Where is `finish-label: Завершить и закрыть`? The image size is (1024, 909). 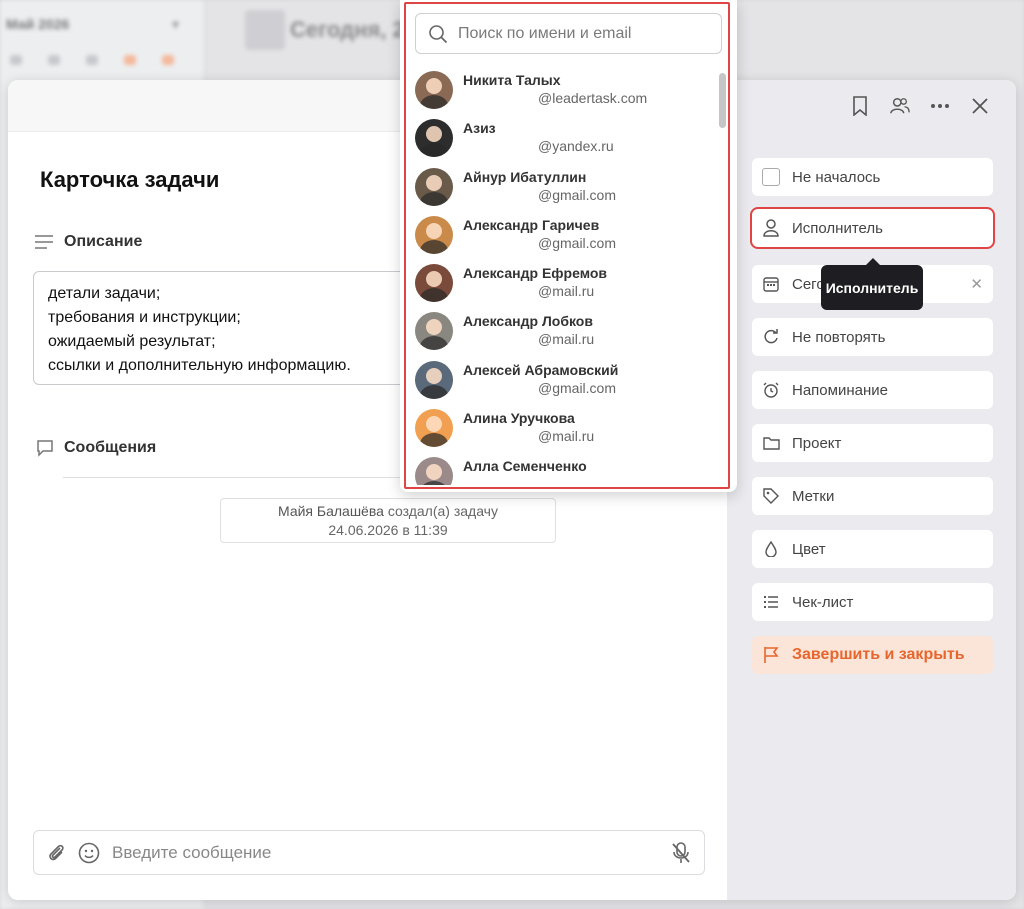
finish-label: Завершить и закрыть is located at coordinates (878, 654).